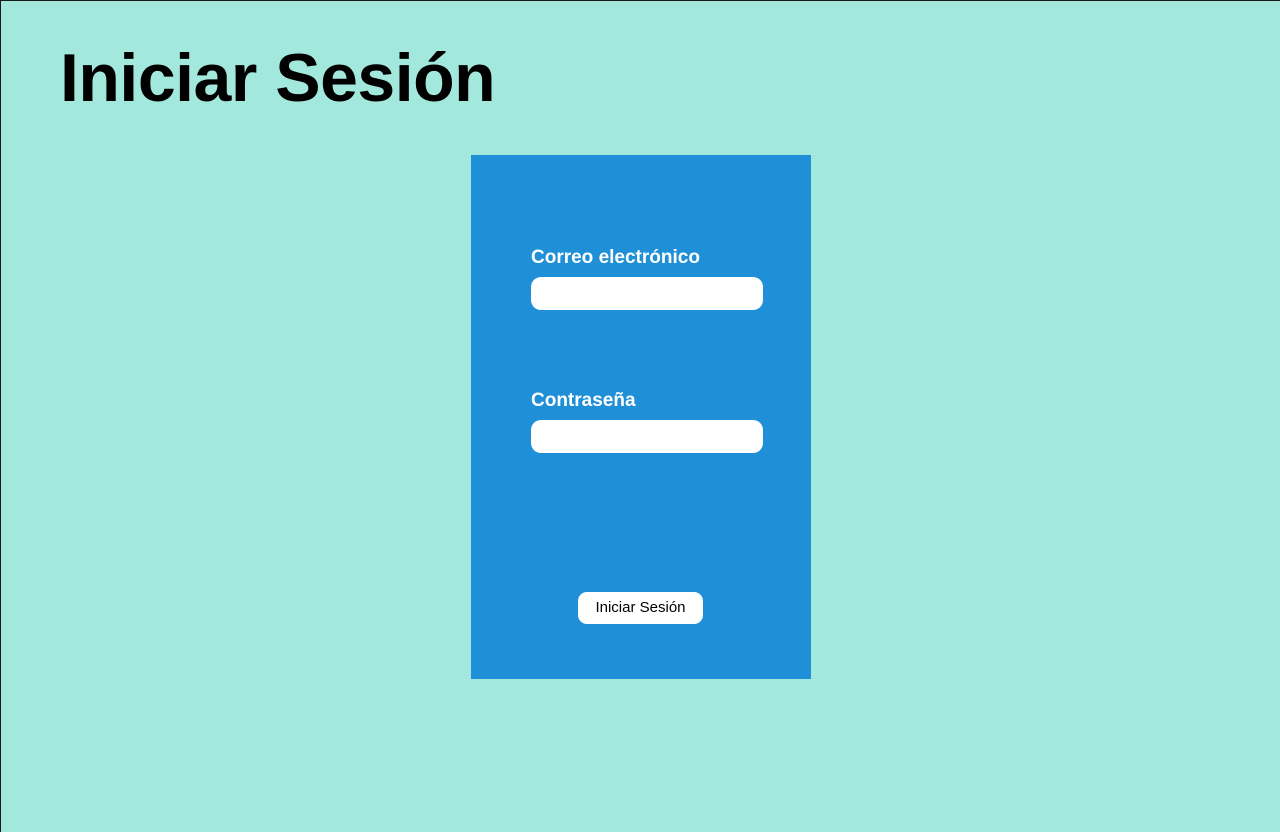 The height and width of the screenshot is (832, 1280). Describe the element at coordinates (615, 257) in the screenshot. I see `email-label: Correo electrónico` at that location.